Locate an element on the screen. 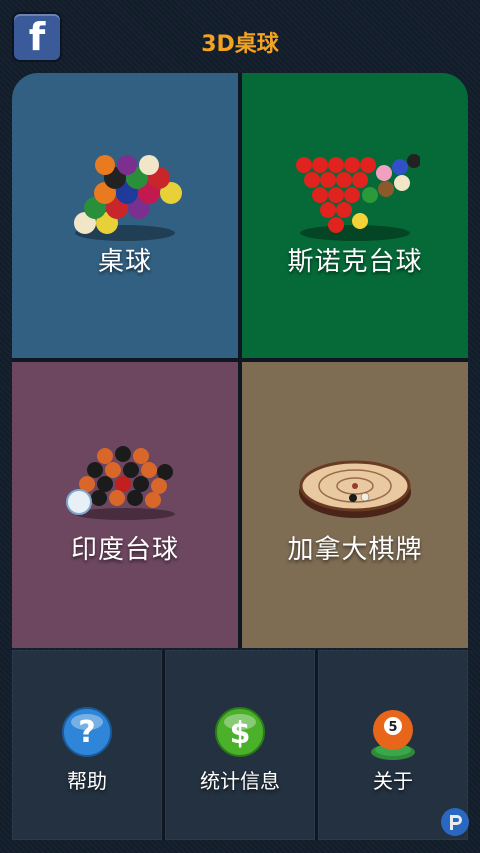  help-question-icon: ? is located at coordinates (87, 732).